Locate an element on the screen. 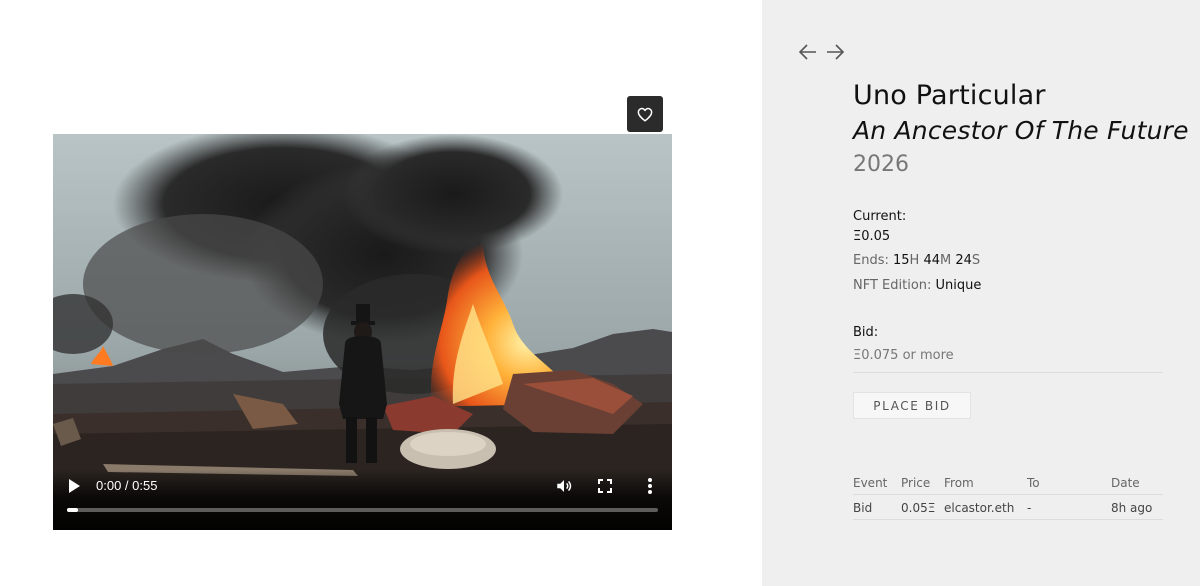  artist-name: Uno Particular is located at coordinates (949, 95).